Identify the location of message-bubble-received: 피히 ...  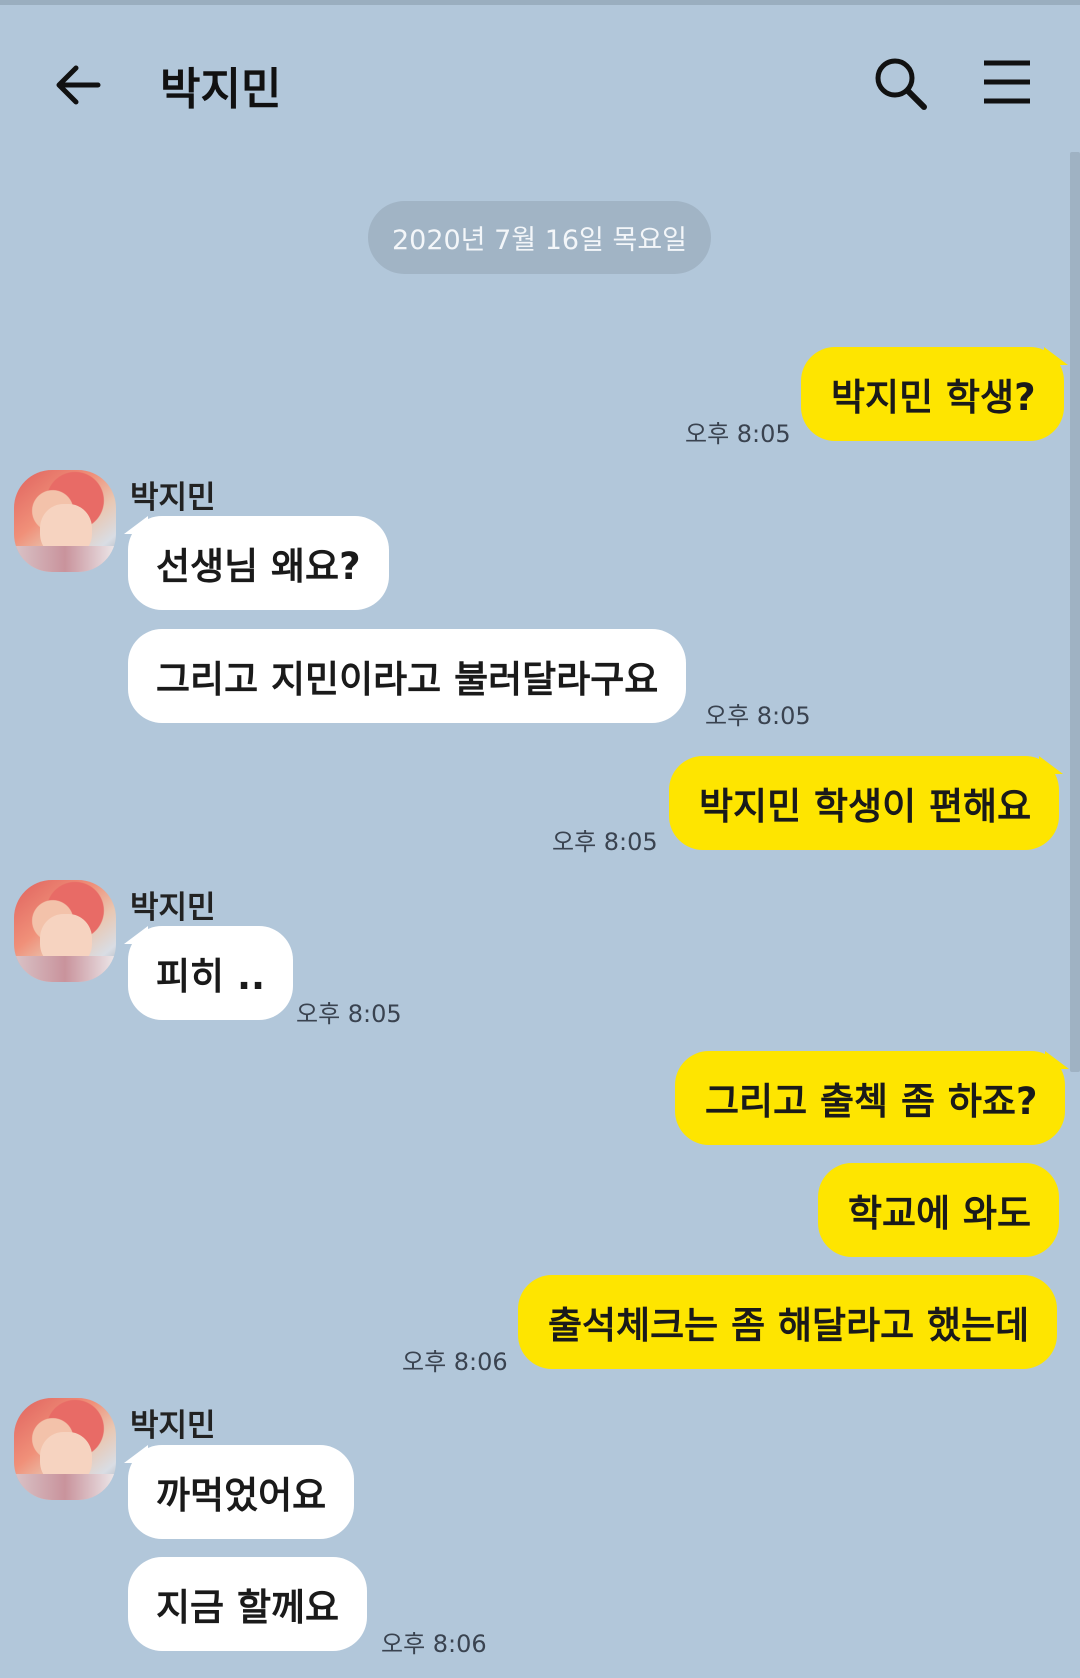
(208, 973).